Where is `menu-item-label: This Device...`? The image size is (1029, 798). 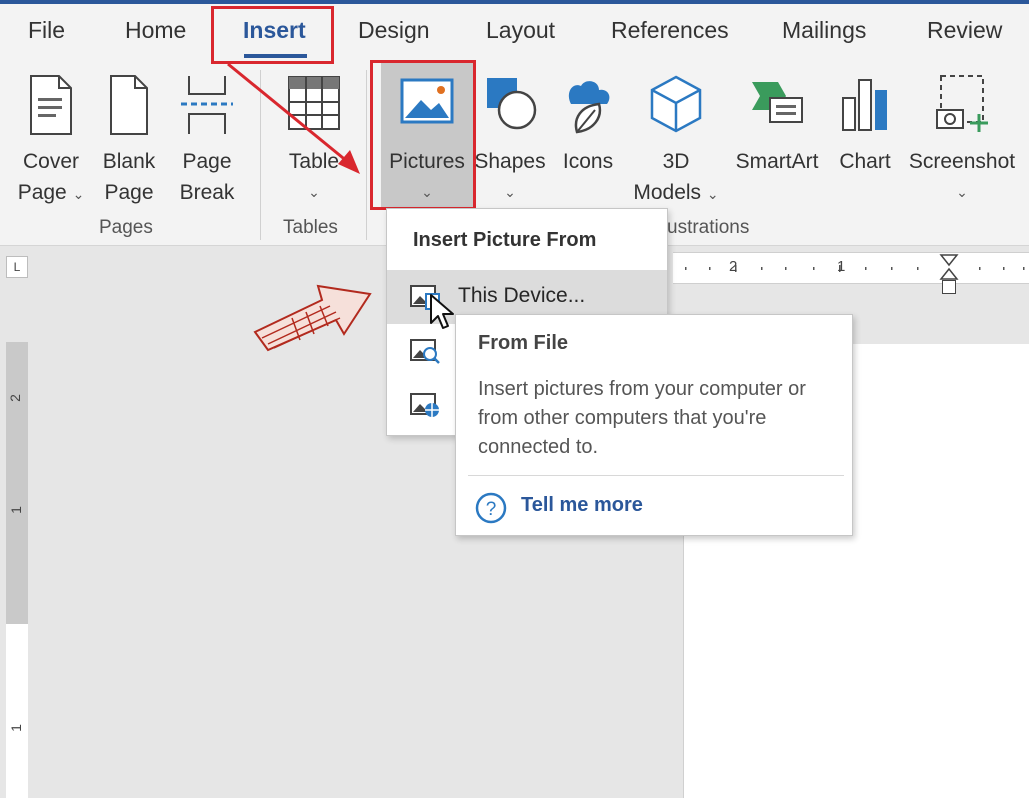 menu-item-label: This Device... is located at coordinates (522, 295).